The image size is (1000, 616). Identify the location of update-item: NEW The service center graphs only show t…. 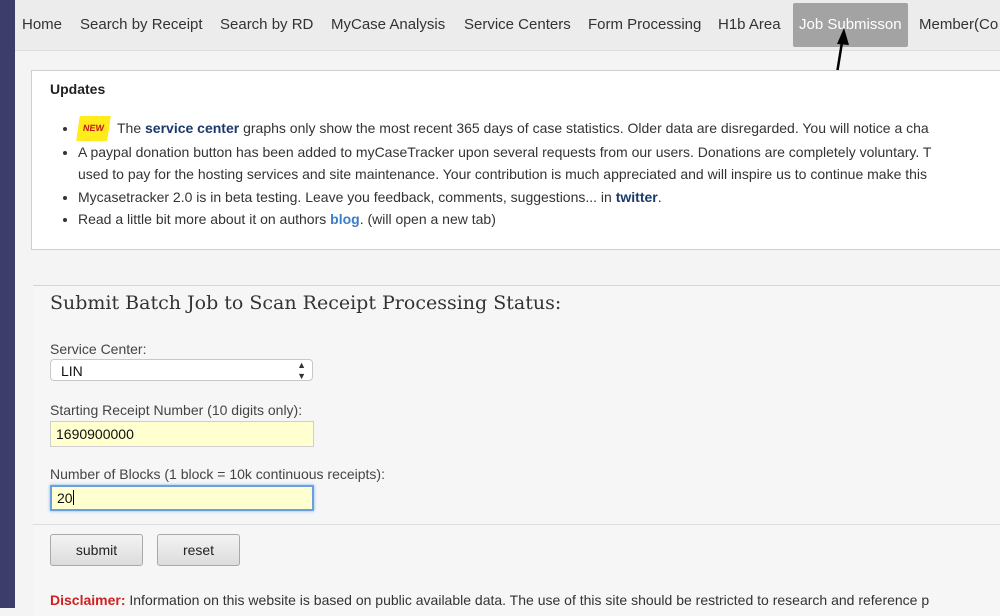
(538, 128).